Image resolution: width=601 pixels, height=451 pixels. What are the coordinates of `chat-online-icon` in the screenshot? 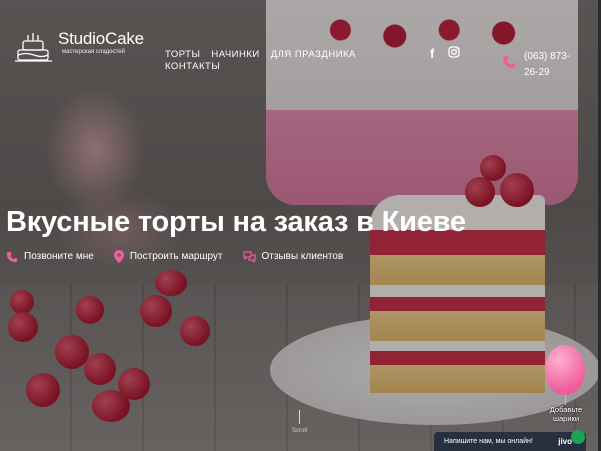 It's located at (578, 437).